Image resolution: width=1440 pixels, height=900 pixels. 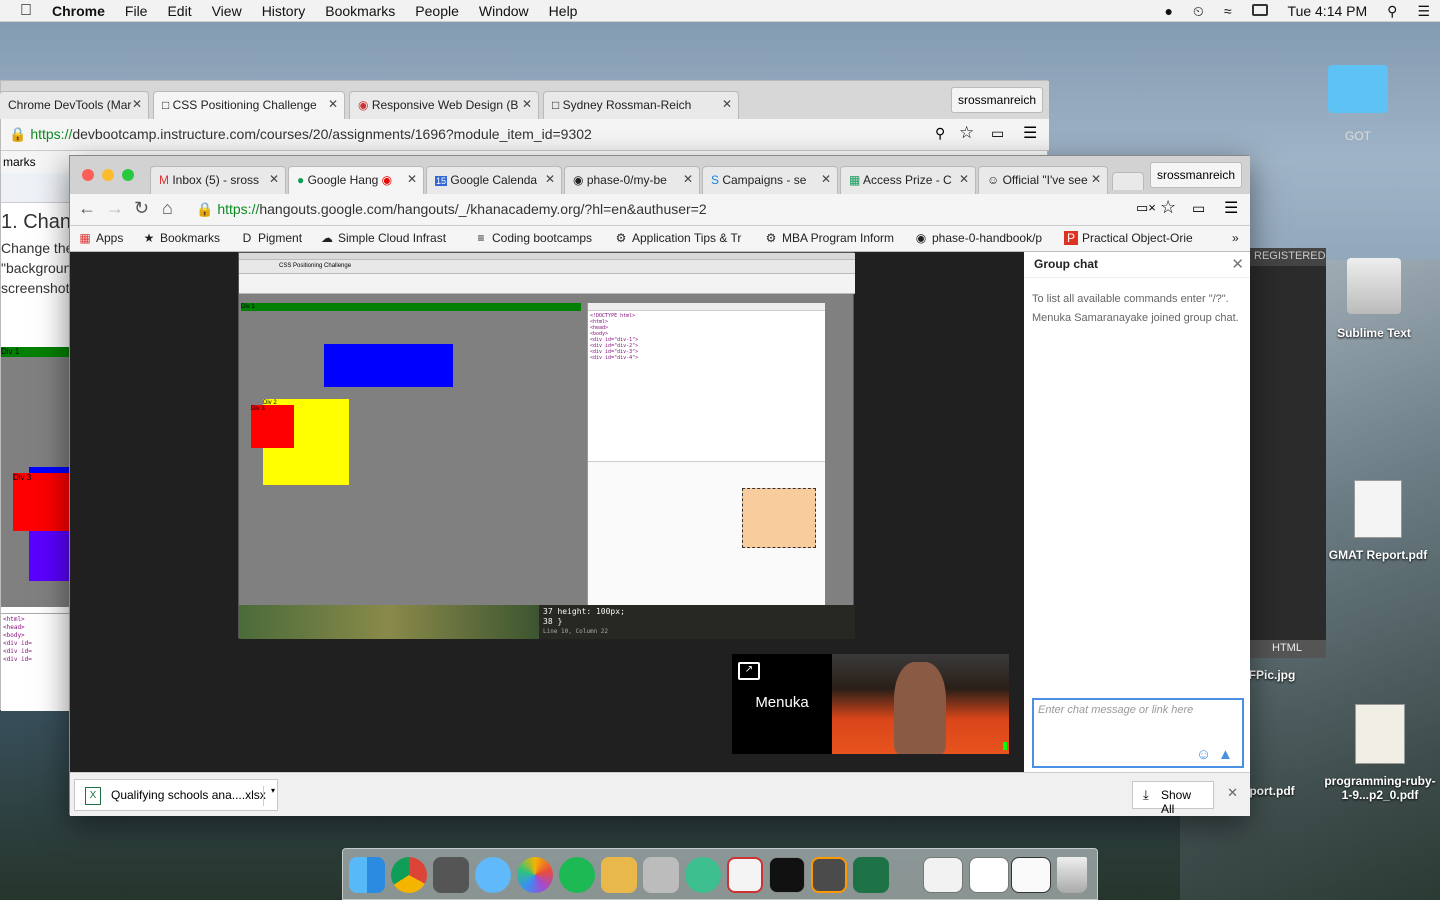 What do you see at coordinates (535, 875) in the screenshot?
I see `photos-icon` at bounding box center [535, 875].